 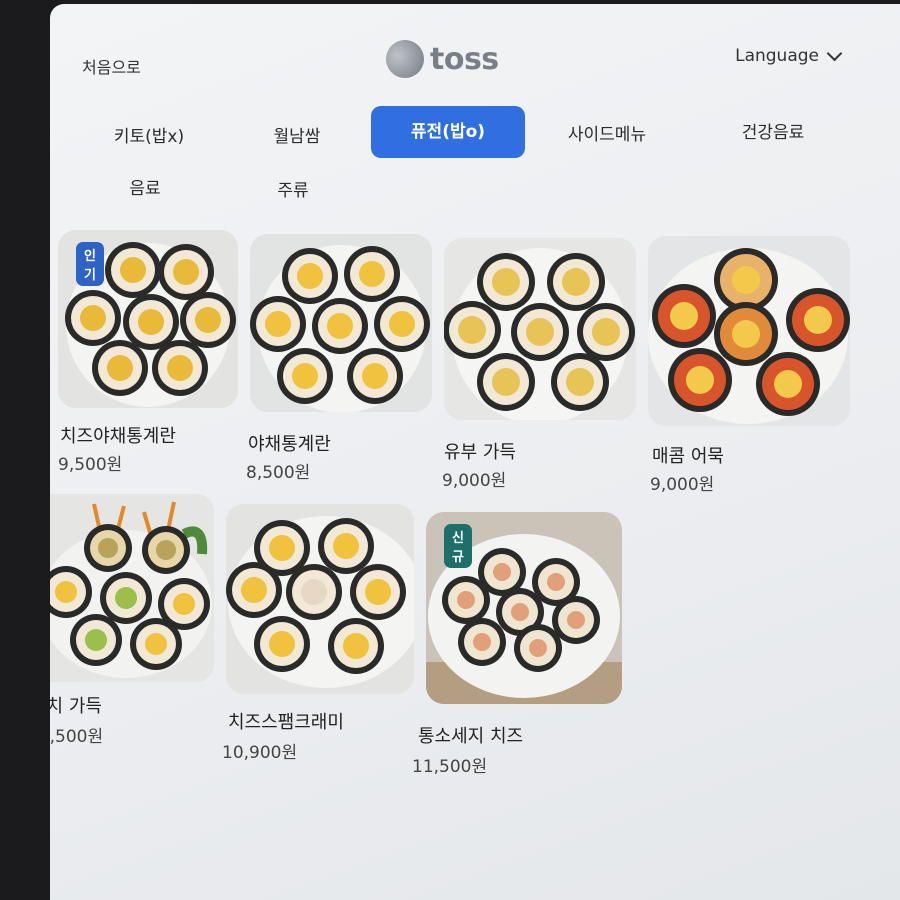 What do you see at coordinates (458, 546) in the screenshot?
I see `new-badge: 신규` at bounding box center [458, 546].